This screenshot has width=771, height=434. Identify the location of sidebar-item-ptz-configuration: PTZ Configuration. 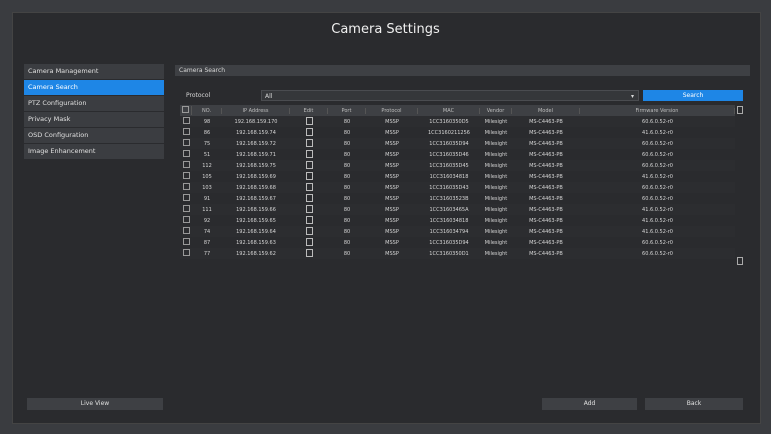
(94, 104).